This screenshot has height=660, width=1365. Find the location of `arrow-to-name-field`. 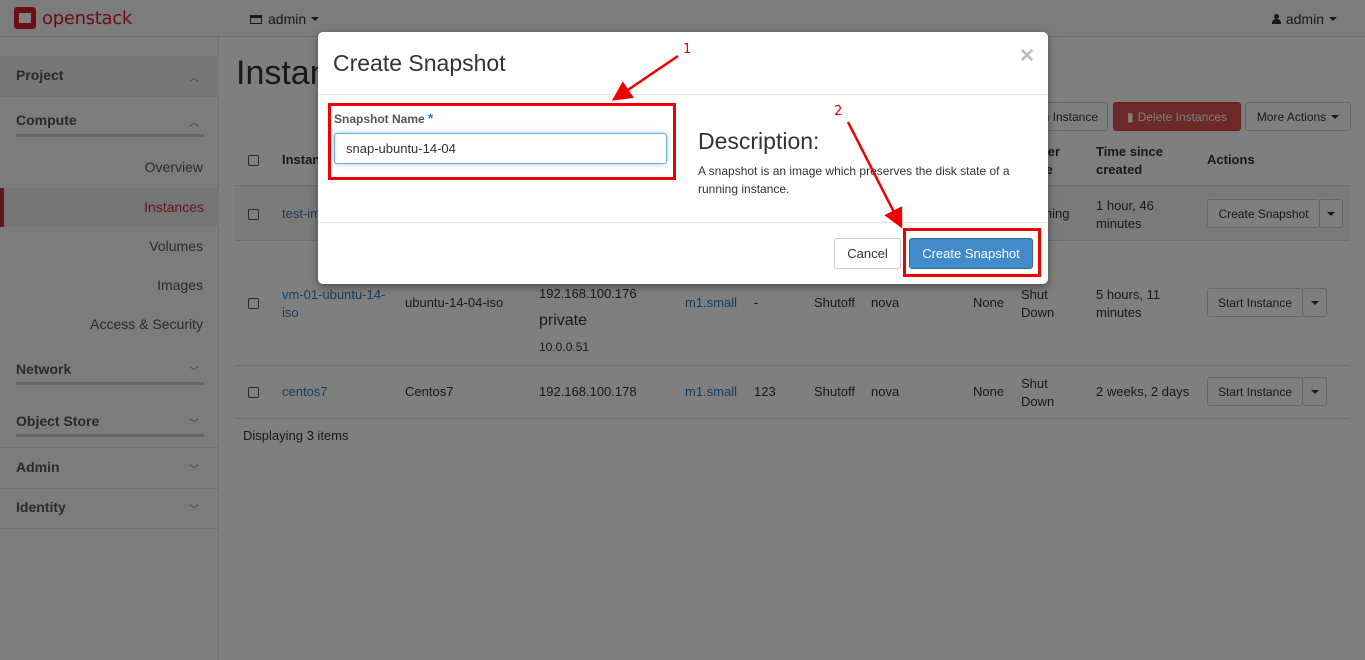

arrow-to-name-field is located at coordinates (645, 77).